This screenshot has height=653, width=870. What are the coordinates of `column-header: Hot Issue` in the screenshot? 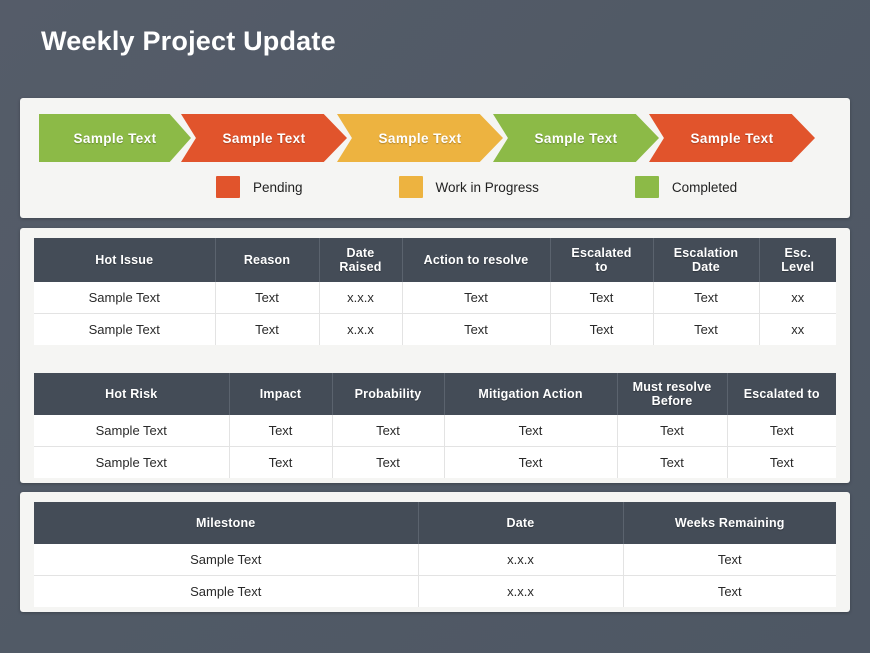 It's located at (125, 260).